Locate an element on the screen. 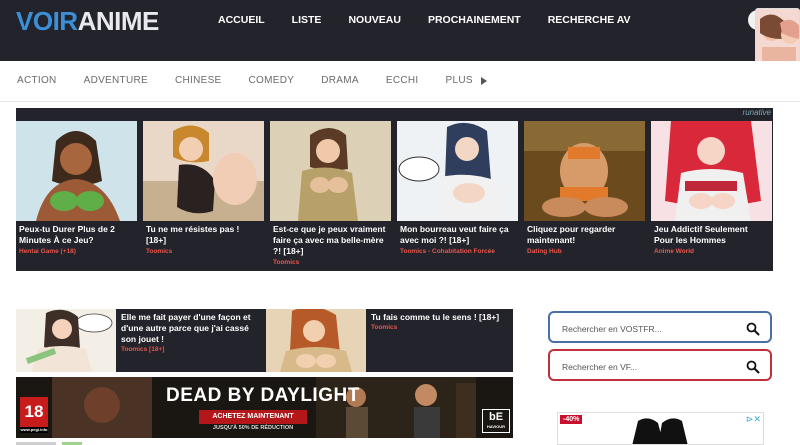 The width and height of the screenshot is (800, 445). ad-caption: Cliquez pour regarder maintenant! is located at coordinates (571, 234).